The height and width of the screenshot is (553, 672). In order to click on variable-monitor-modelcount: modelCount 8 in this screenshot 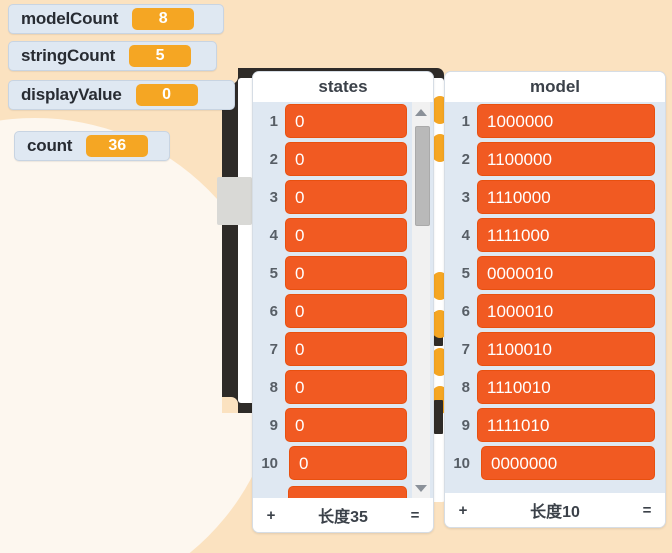, I will do `click(116, 19)`.